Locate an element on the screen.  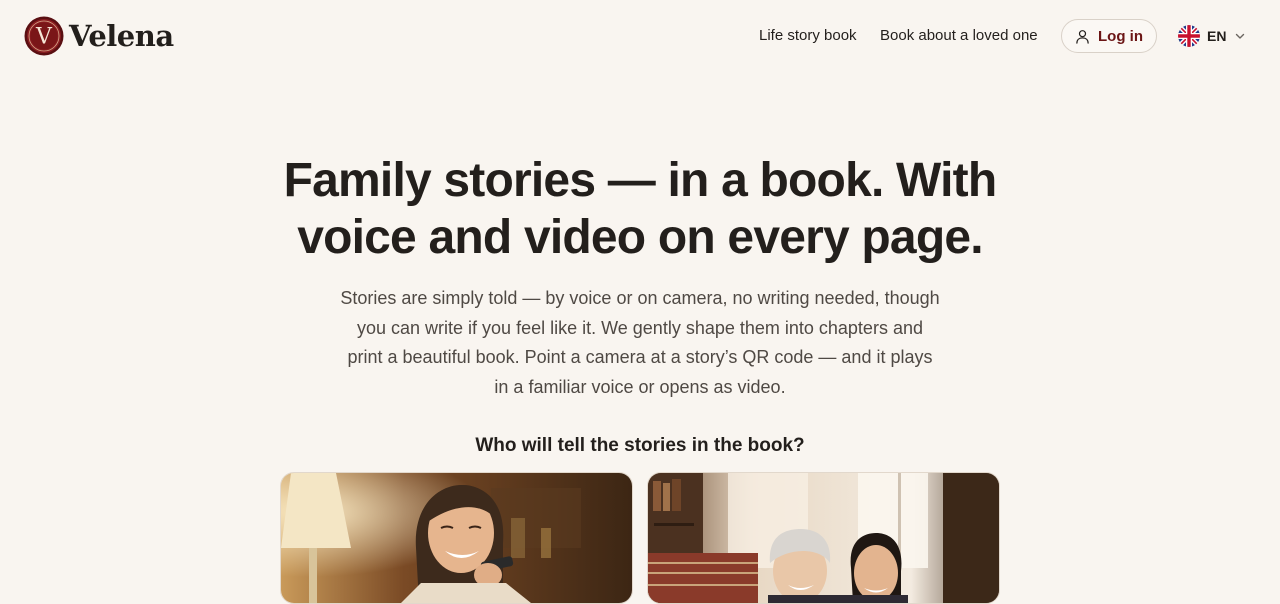
storyteller-card-self is located at coordinates (456, 538).